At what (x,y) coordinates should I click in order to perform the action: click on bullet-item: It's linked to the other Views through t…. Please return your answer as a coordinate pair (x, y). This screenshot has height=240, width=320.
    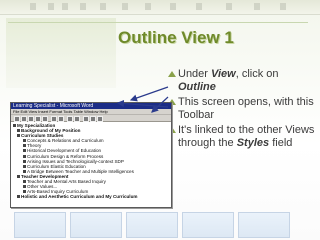
    Looking at the image, I should click on (242, 137).